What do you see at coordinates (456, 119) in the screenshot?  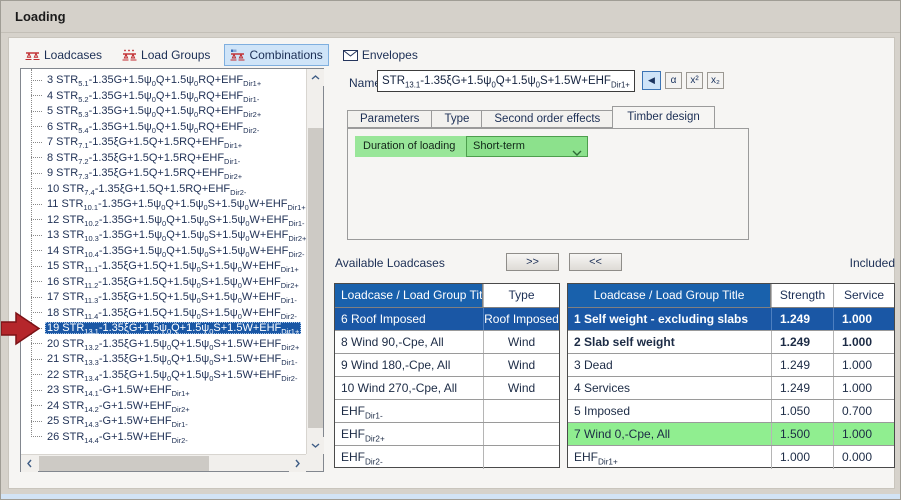 I see `tab-type: Type` at bounding box center [456, 119].